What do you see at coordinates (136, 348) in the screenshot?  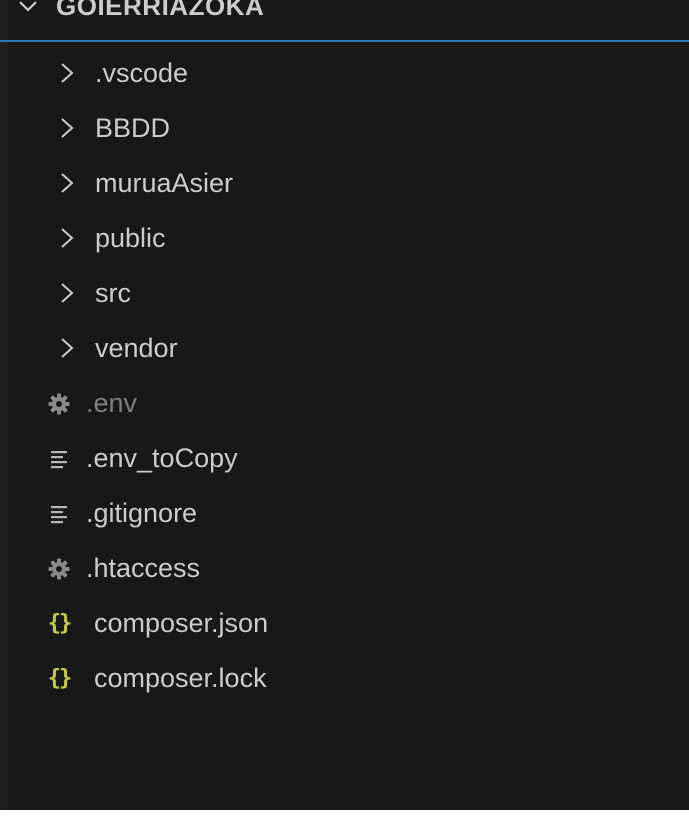 I see `folder-label: vendor` at bounding box center [136, 348].